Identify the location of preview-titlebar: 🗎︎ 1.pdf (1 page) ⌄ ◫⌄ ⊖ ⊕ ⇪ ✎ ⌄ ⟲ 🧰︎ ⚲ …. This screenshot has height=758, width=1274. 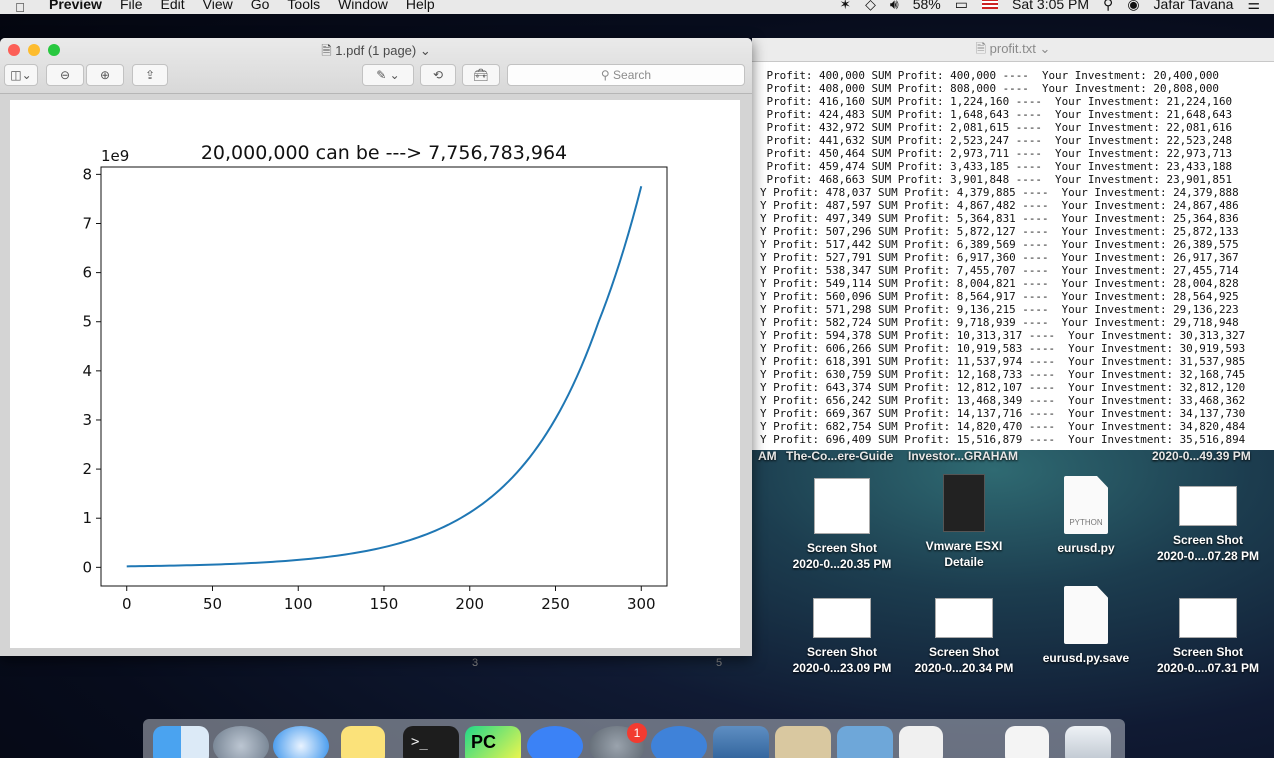
(376, 66).